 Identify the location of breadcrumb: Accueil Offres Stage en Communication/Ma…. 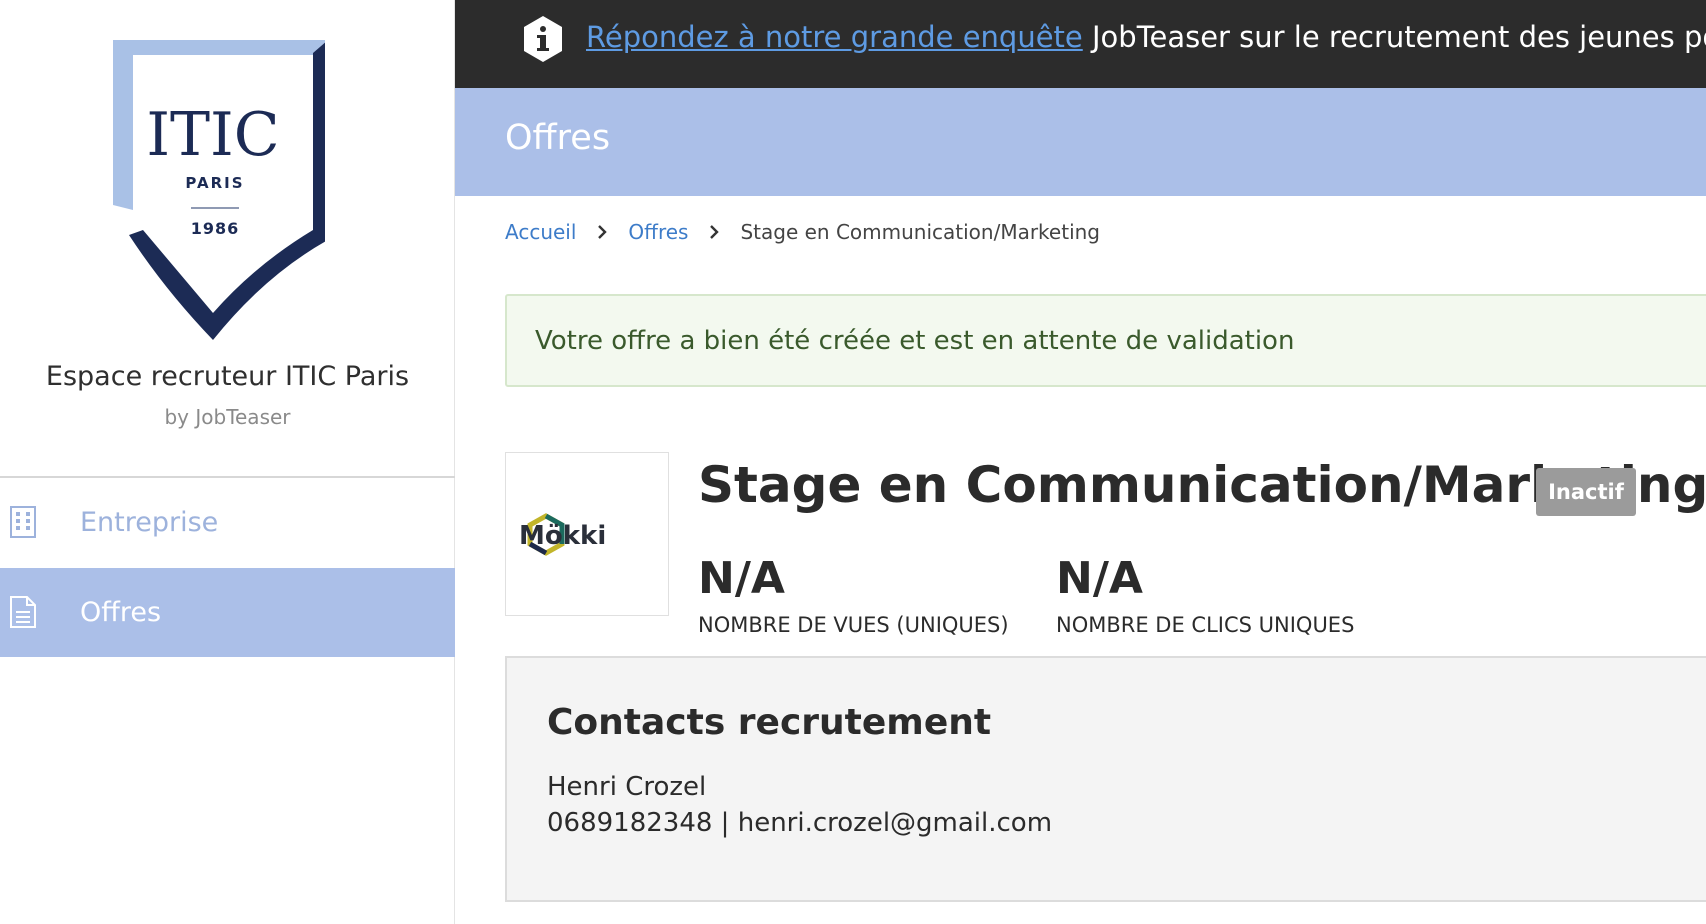
(802, 232).